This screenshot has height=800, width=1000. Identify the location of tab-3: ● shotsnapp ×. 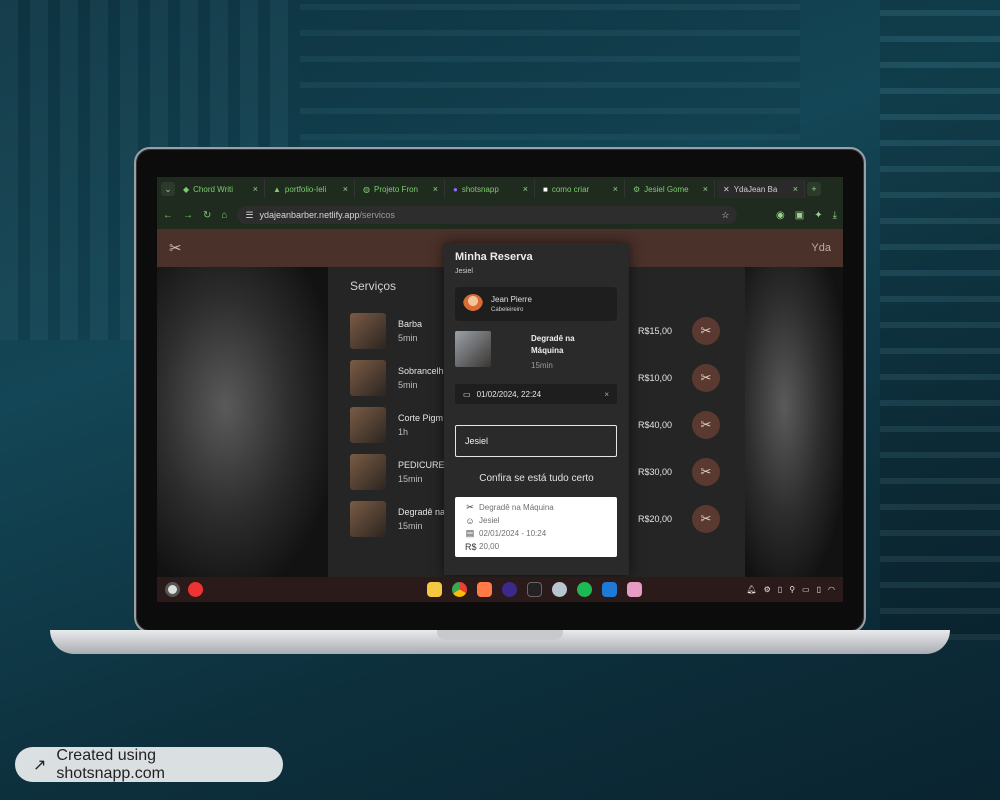
(491, 189).